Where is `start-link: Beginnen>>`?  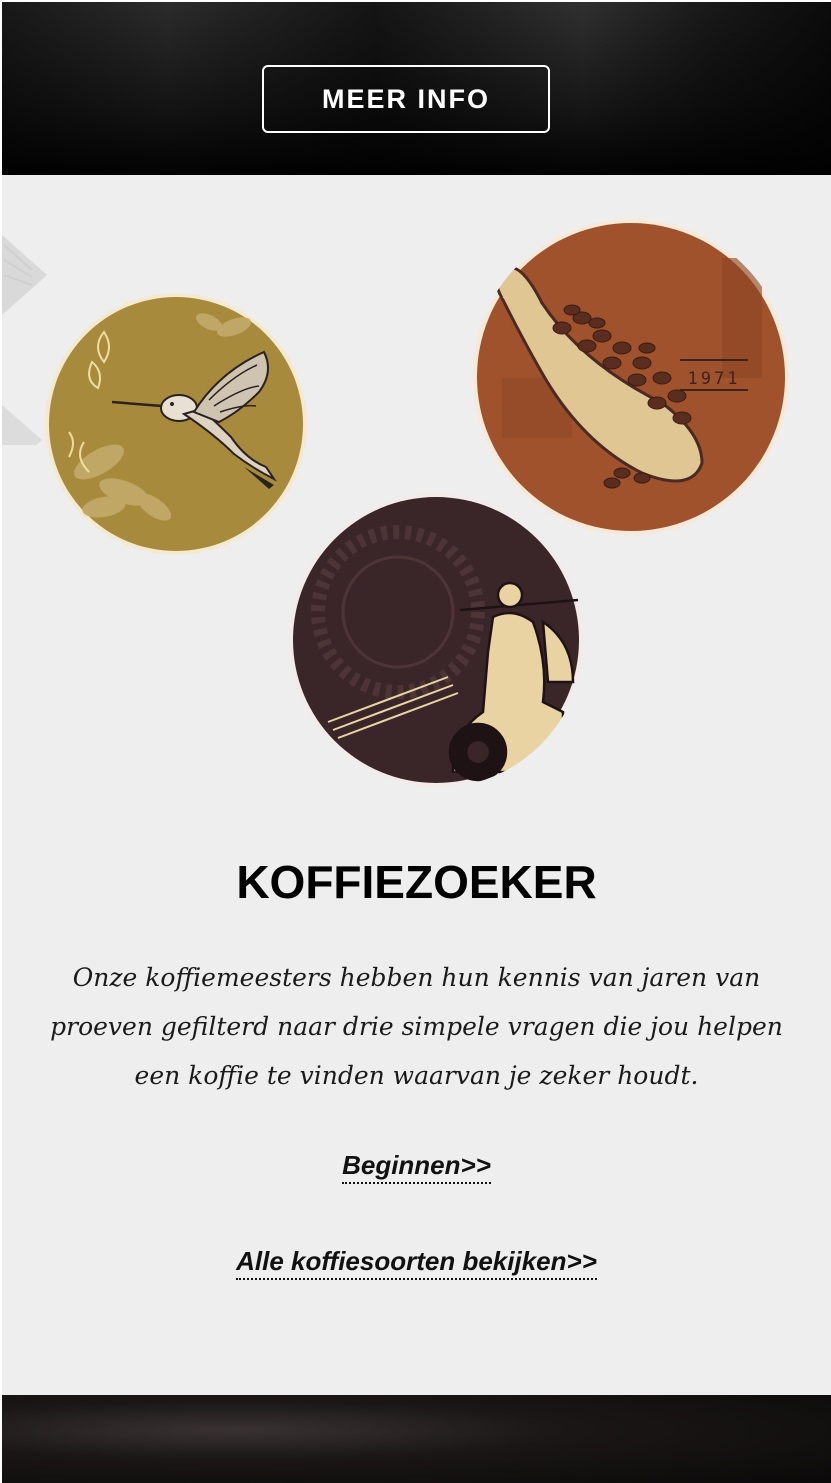
start-link: Beginnen>> is located at coordinates (416, 1167).